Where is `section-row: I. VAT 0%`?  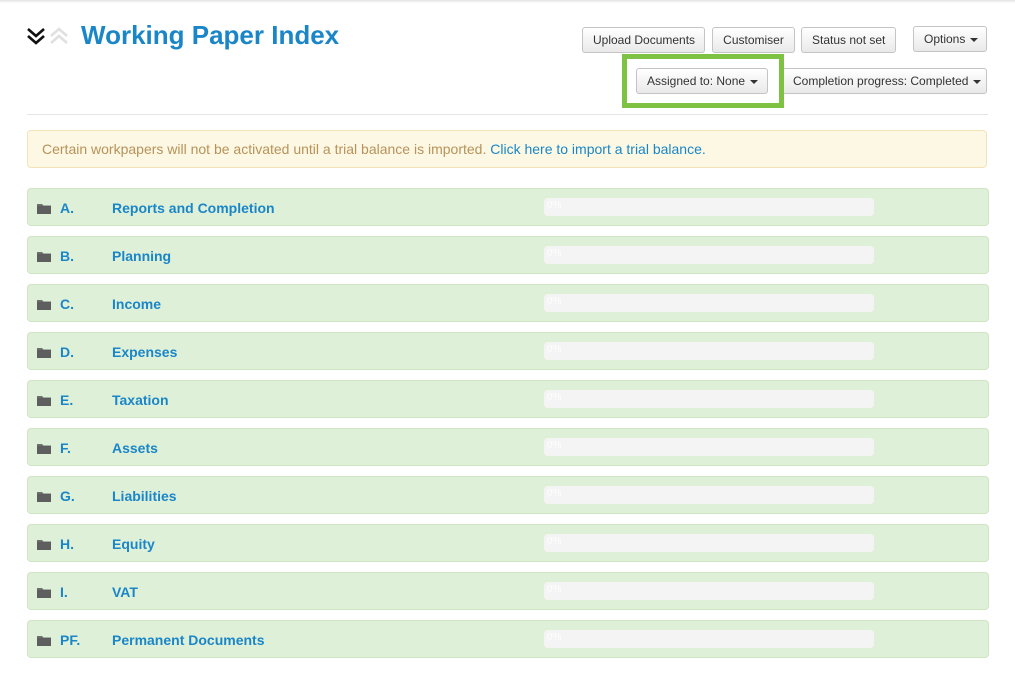
section-row: I. VAT 0% is located at coordinates (508, 591).